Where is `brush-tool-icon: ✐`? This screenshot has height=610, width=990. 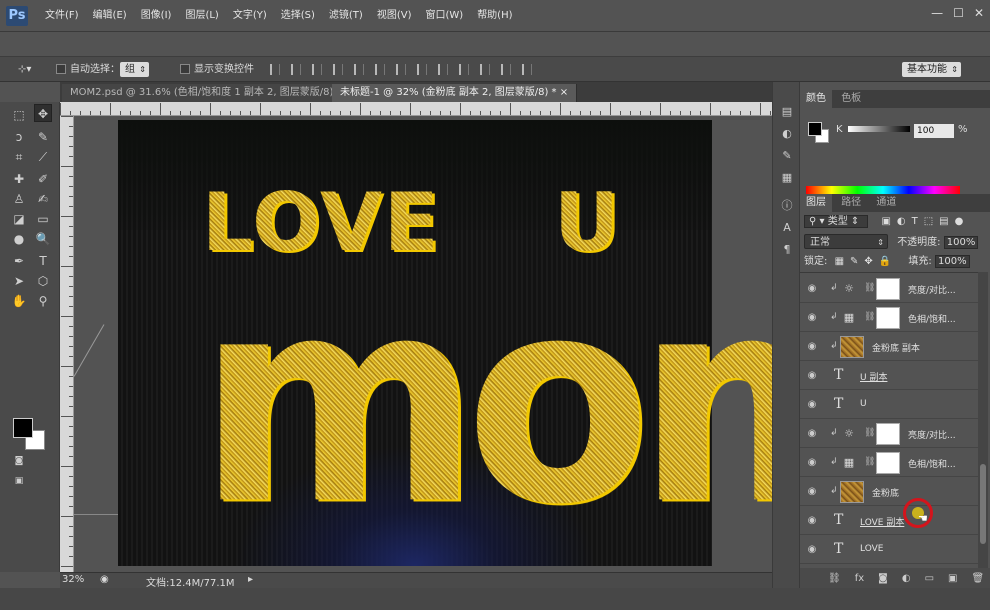 brush-tool-icon: ✐ is located at coordinates (43, 179).